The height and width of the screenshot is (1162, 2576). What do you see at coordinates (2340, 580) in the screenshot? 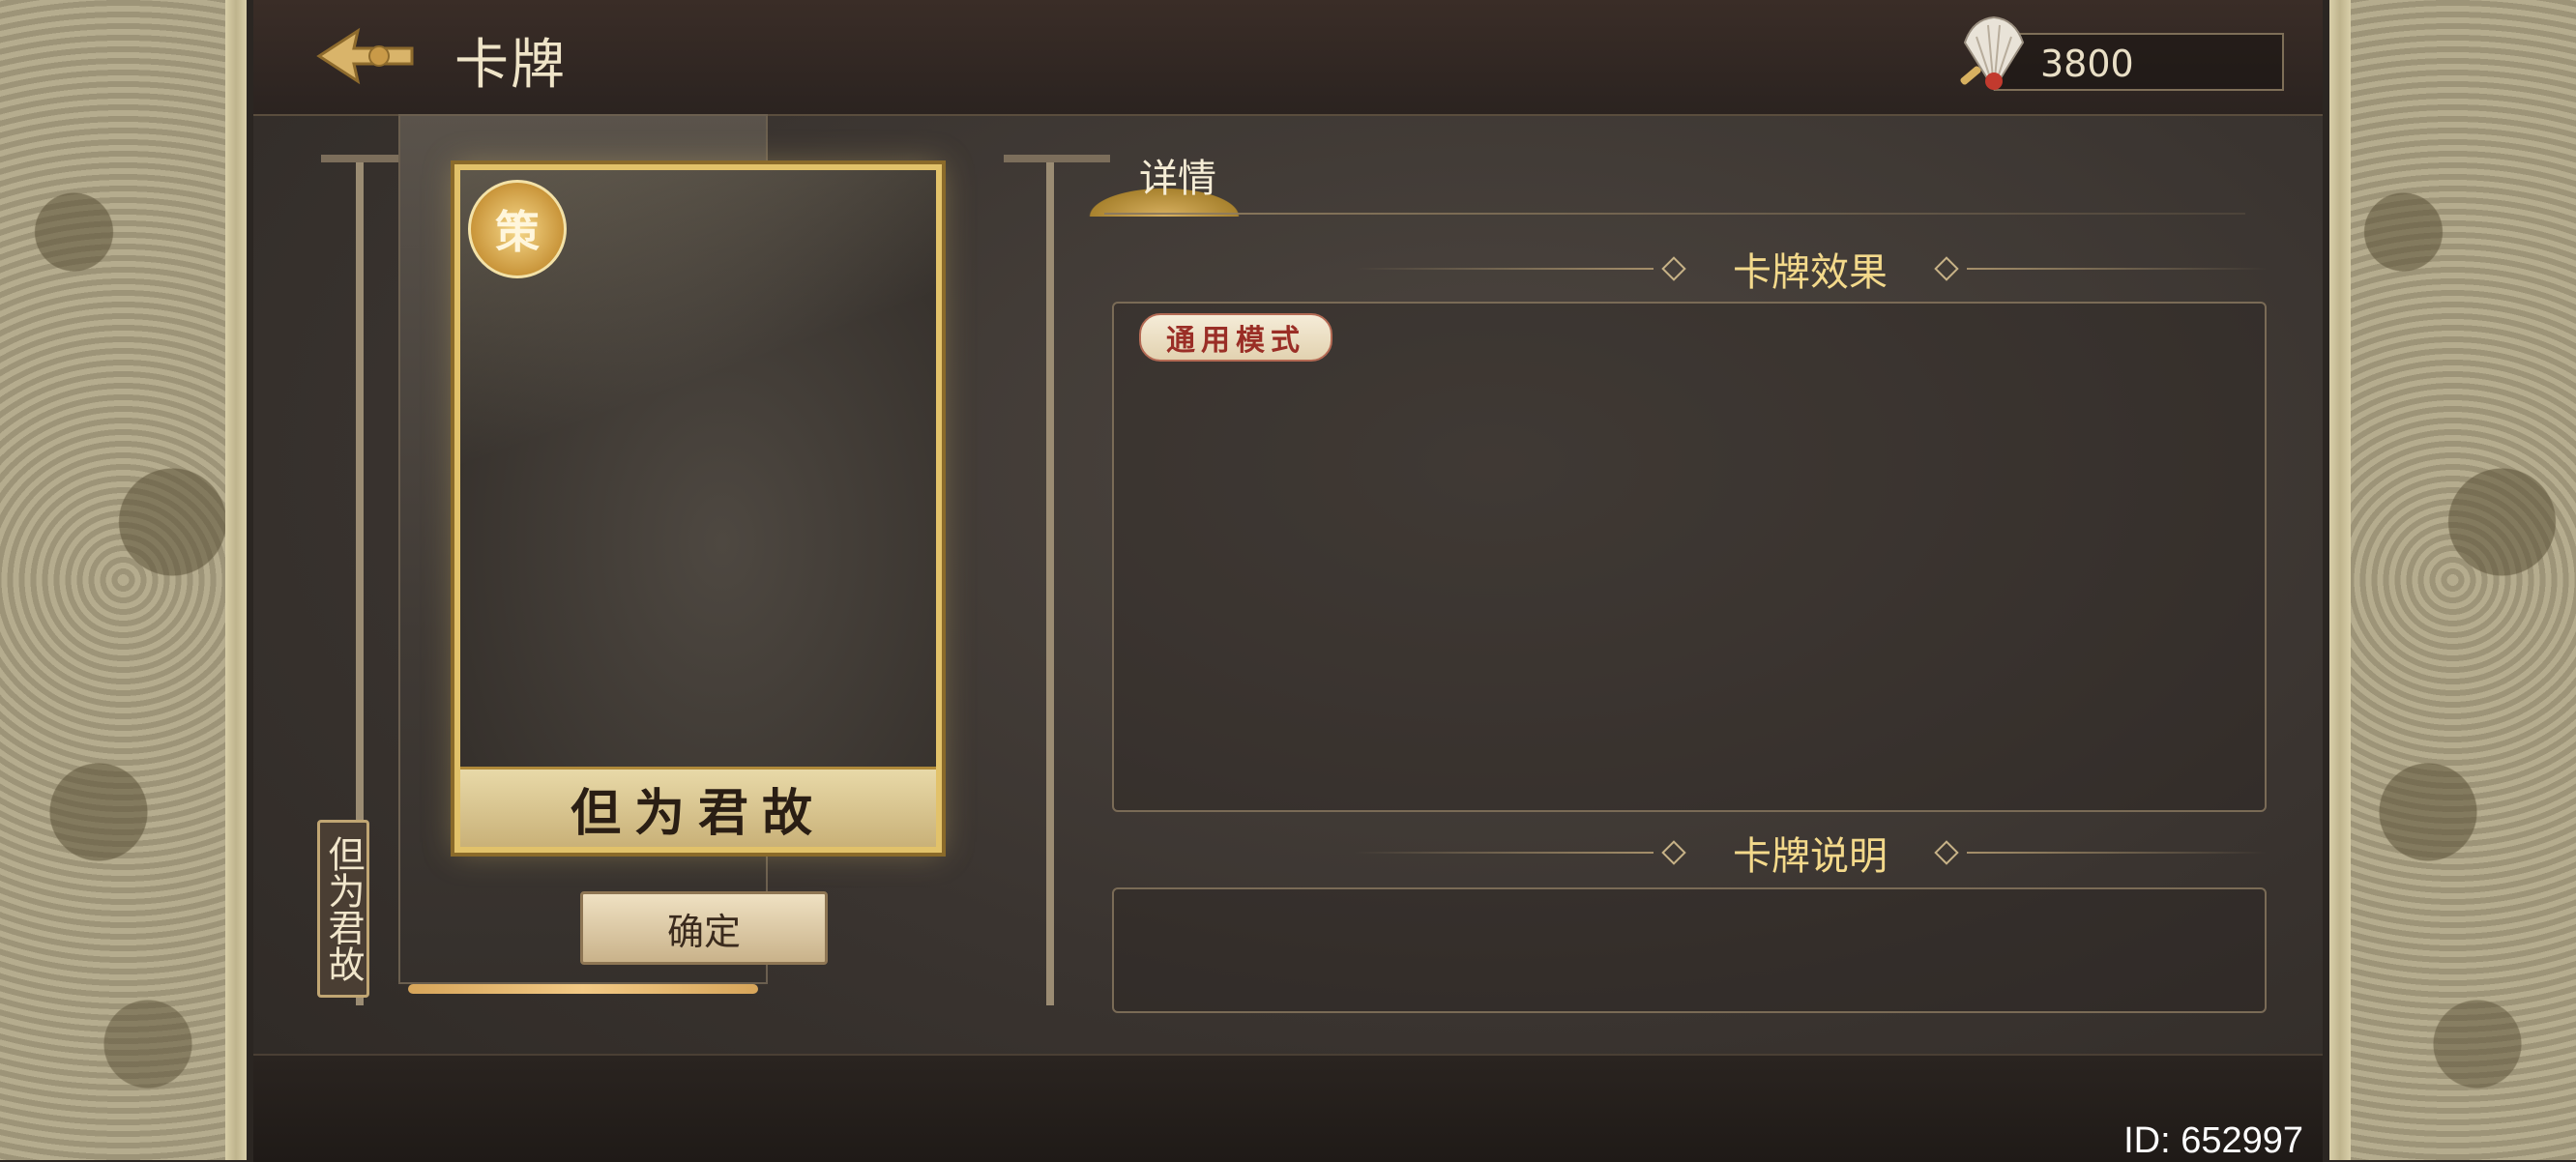
I see `right-border-edge` at bounding box center [2340, 580].